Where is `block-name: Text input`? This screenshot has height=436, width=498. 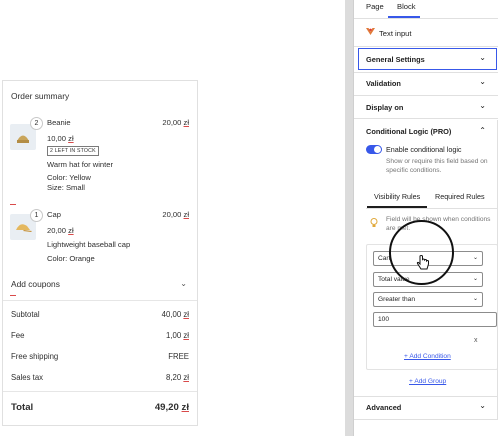 block-name: Text input is located at coordinates (395, 33).